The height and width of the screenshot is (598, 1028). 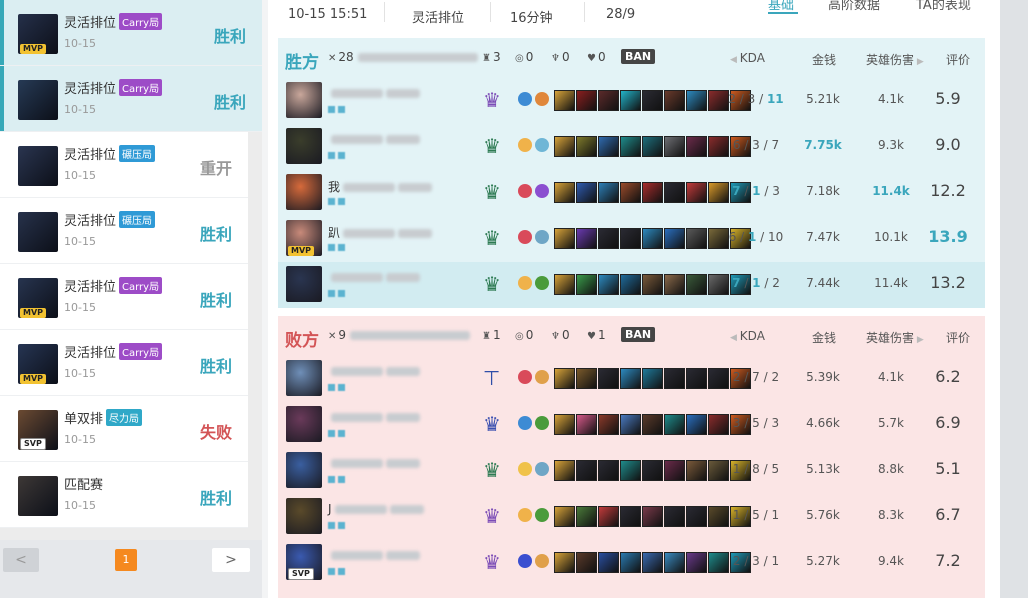 I want to click on next-page-button: >, so click(x=231, y=560).